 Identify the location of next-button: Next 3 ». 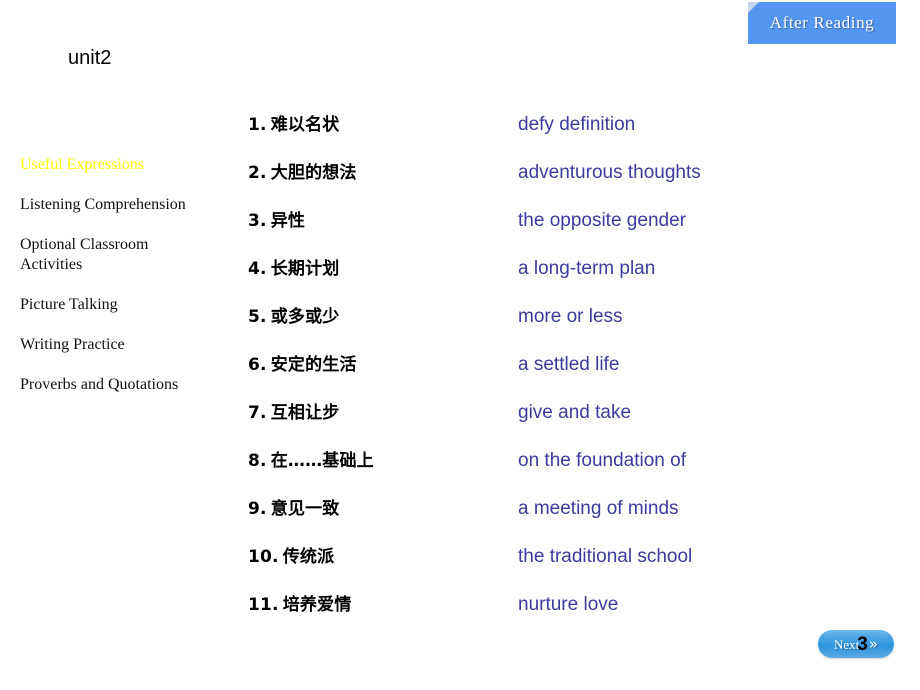
(856, 644).